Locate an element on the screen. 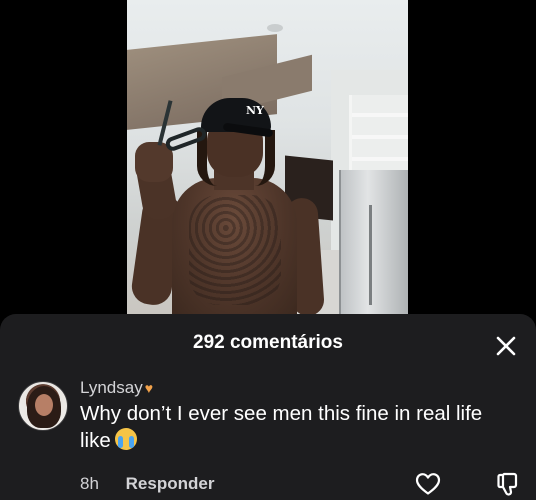 The width and height of the screenshot is (536, 500). heart-hands-emoji-icon: ♥ is located at coordinates (148, 388).